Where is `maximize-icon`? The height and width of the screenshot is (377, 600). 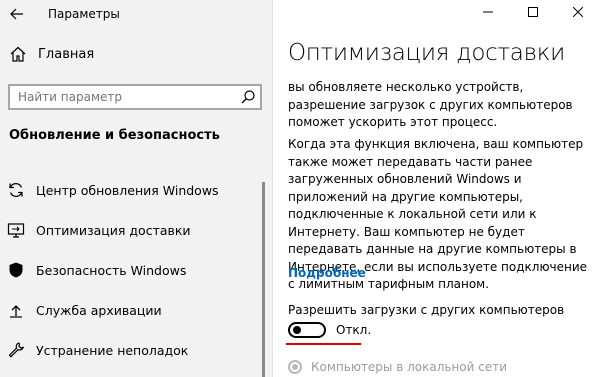
maximize-icon is located at coordinates (532, 11).